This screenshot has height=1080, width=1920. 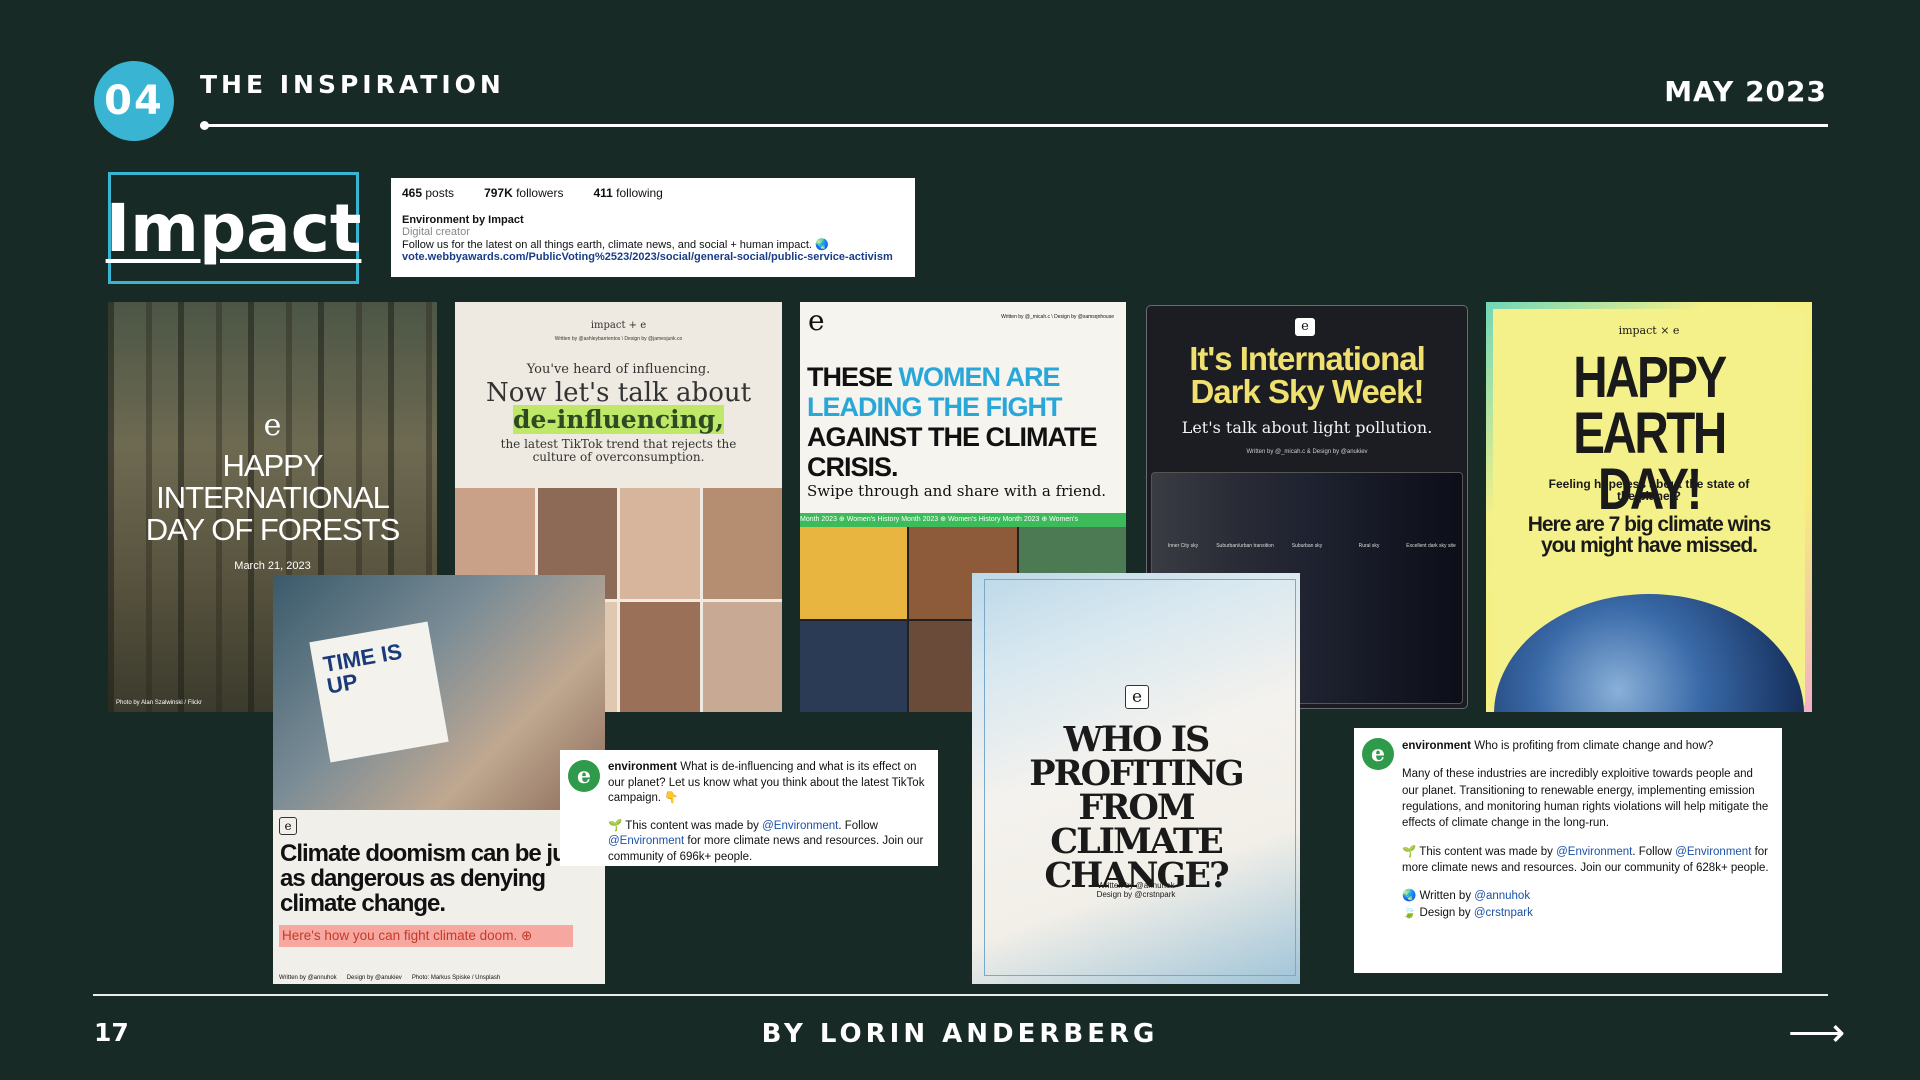 I want to click on footer-divider, so click(x=960, y=995).